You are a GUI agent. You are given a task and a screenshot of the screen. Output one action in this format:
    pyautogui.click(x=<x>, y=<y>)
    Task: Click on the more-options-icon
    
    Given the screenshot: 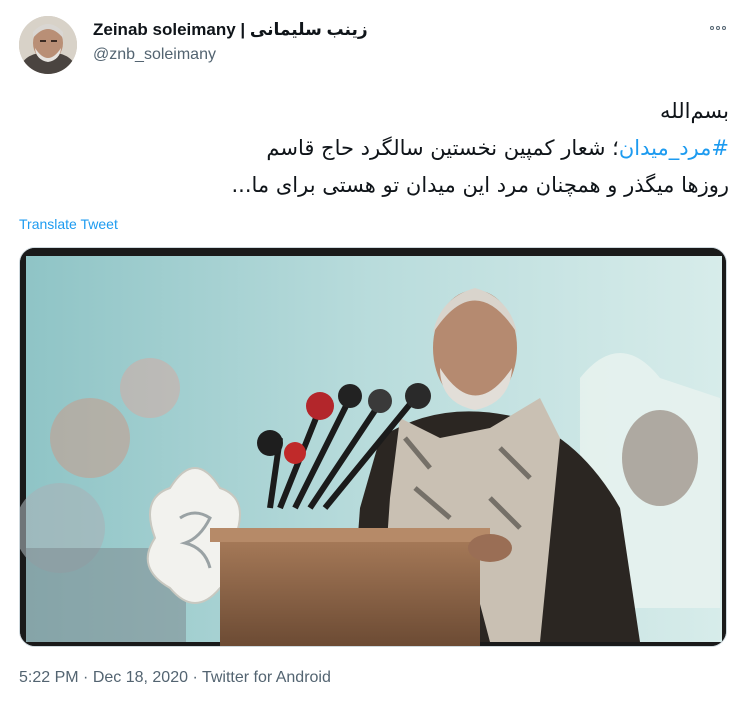 What is the action you would take?
    pyautogui.click(x=718, y=28)
    